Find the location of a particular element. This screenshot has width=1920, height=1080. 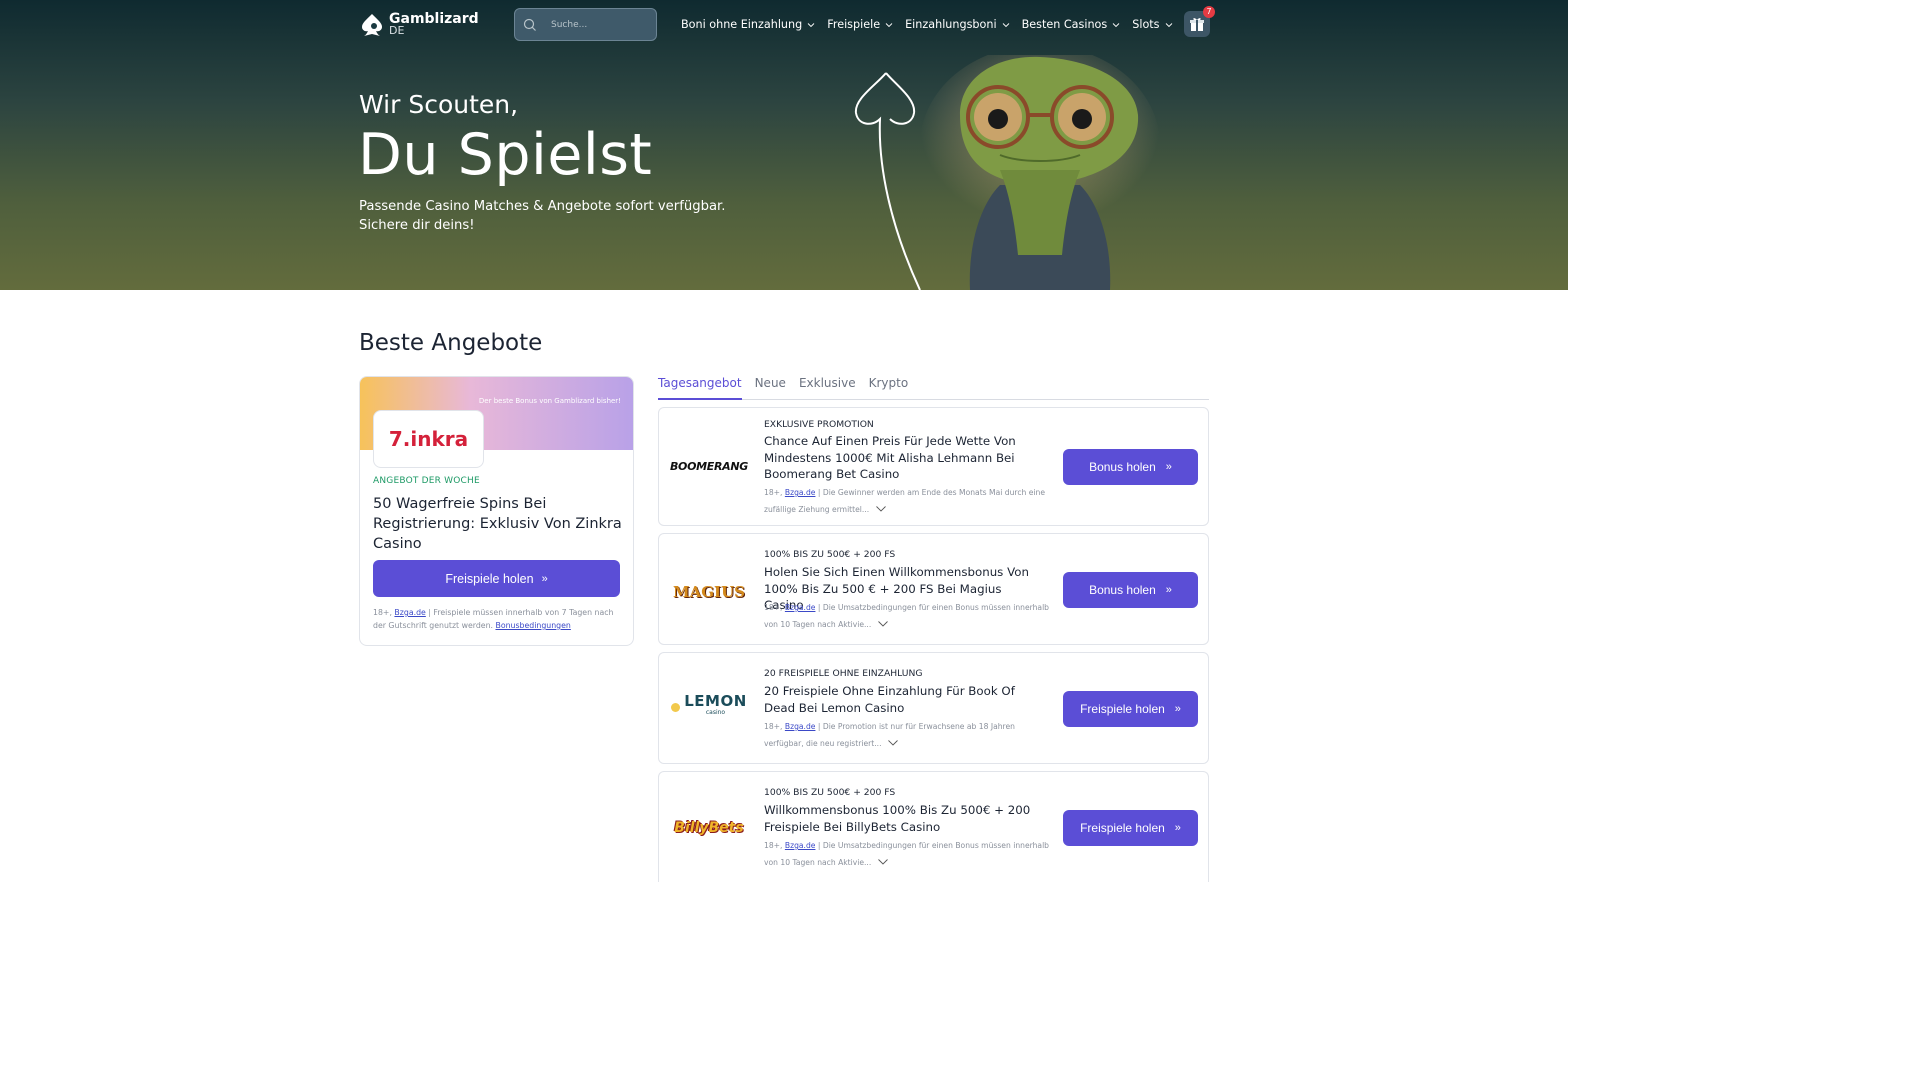

featured-claim-button: Freispiele holen » is located at coordinates (496, 578).